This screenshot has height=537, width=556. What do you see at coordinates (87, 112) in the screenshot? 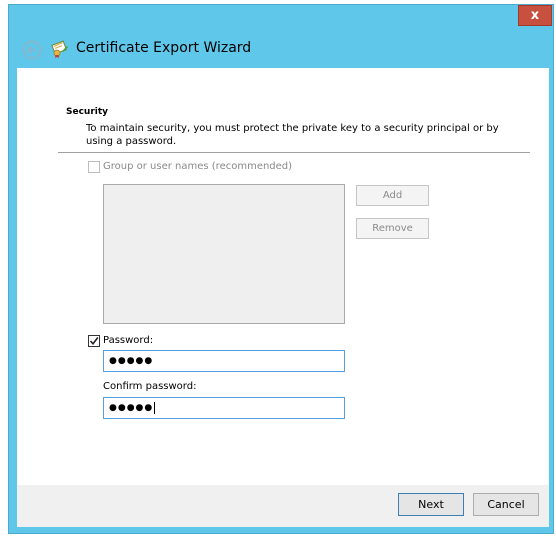
I see `section-heading: Security` at bounding box center [87, 112].